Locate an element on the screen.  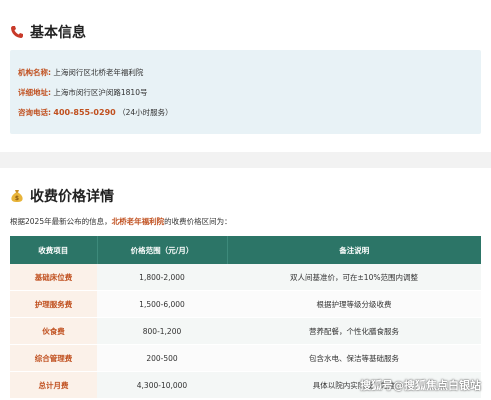
price-table-header: 收费项目 价格范围（元/月） 备注说明 is located at coordinates (245, 250).